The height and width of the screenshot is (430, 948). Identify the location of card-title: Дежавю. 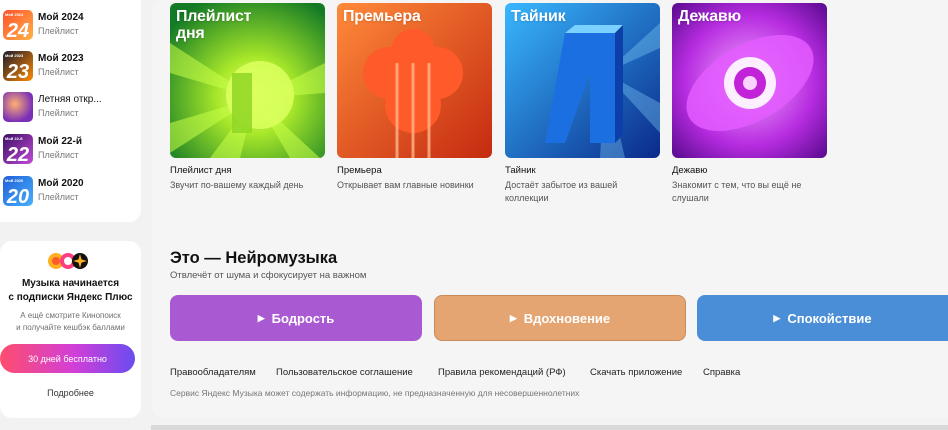
(690, 170).